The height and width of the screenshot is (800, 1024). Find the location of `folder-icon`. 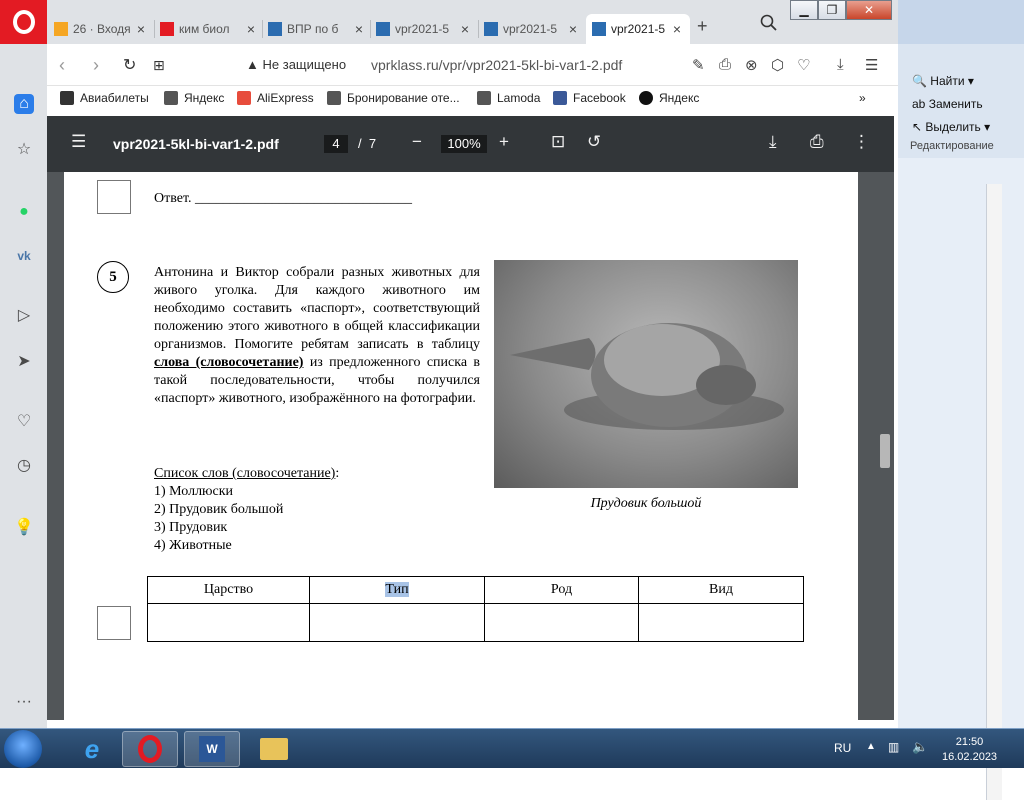

folder-icon is located at coordinates (274, 749).